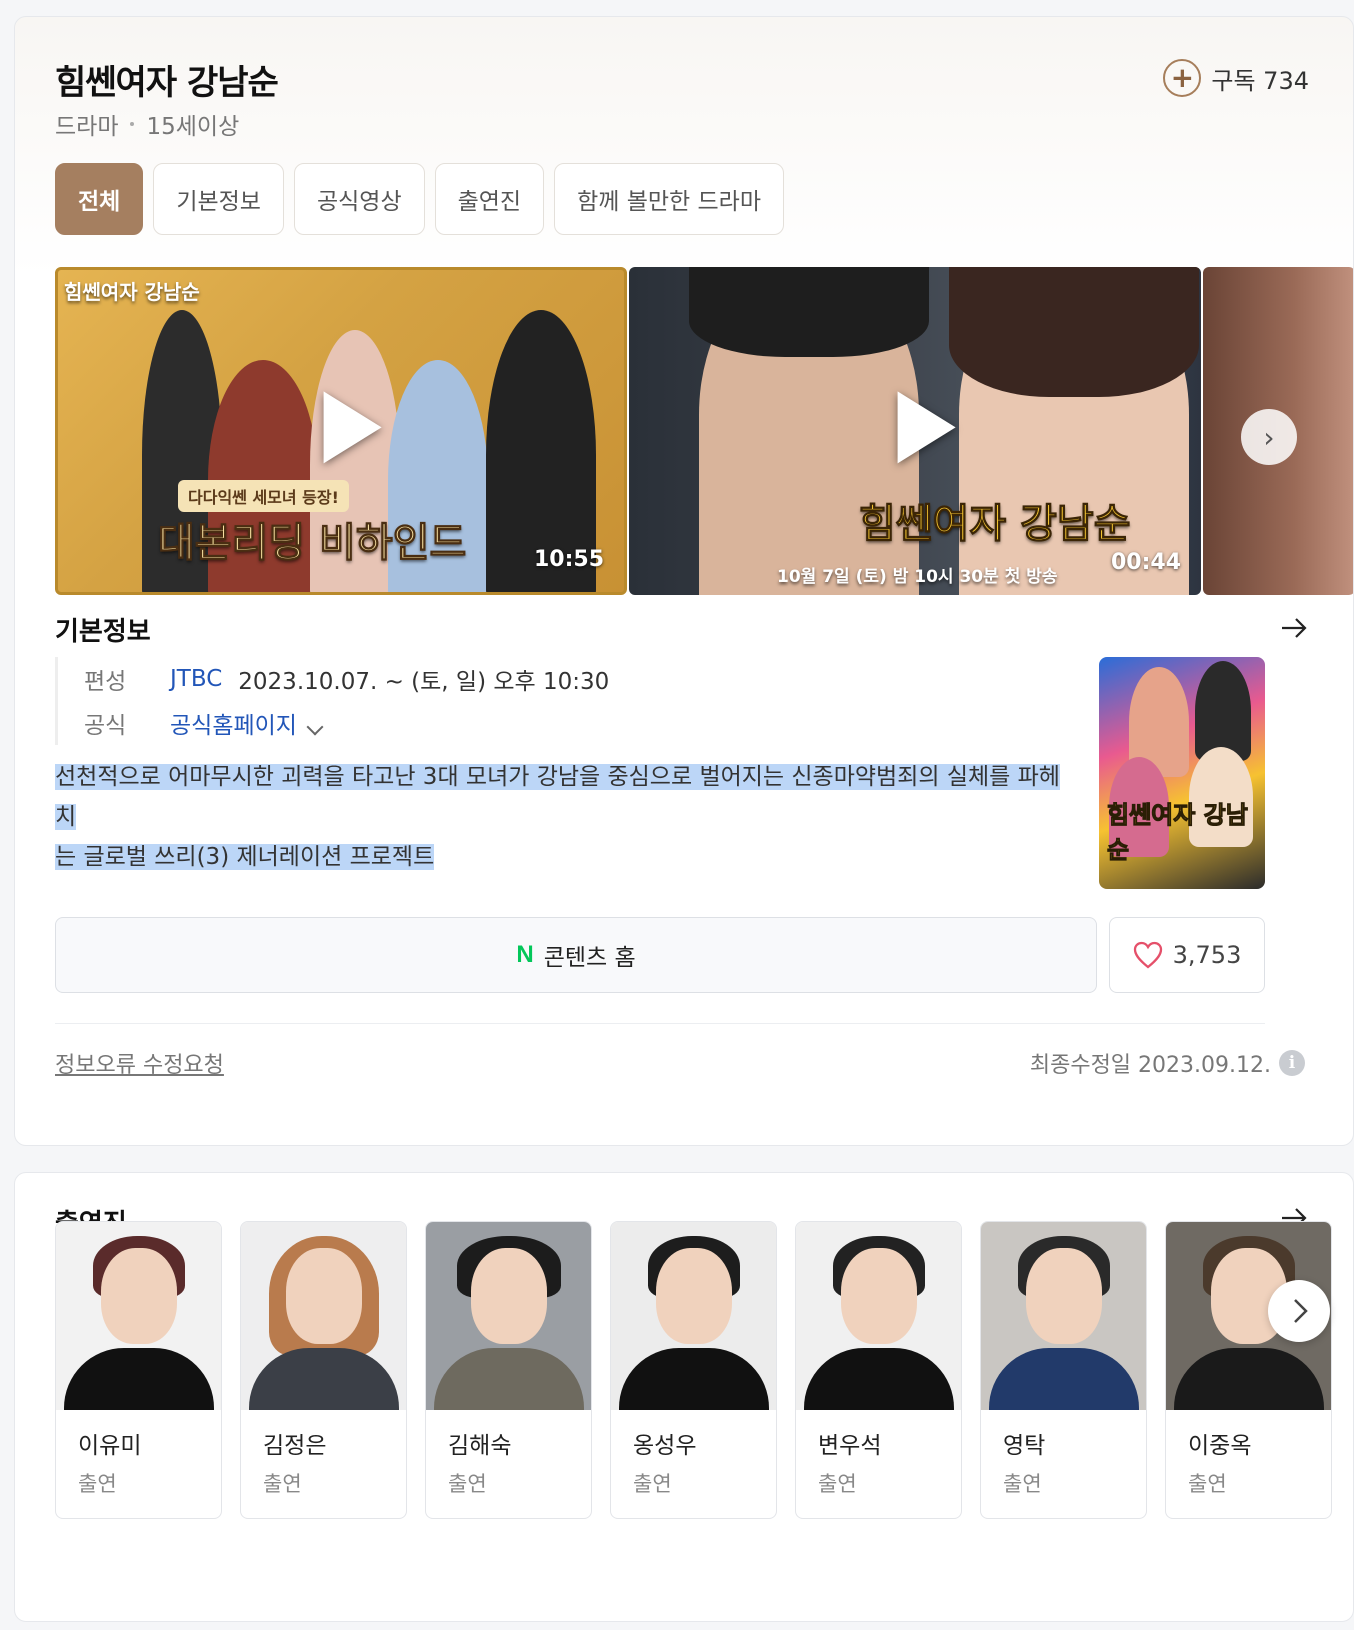  I want to click on video-caption-big: 힘쎈여자 강남순, so click(995, 524).